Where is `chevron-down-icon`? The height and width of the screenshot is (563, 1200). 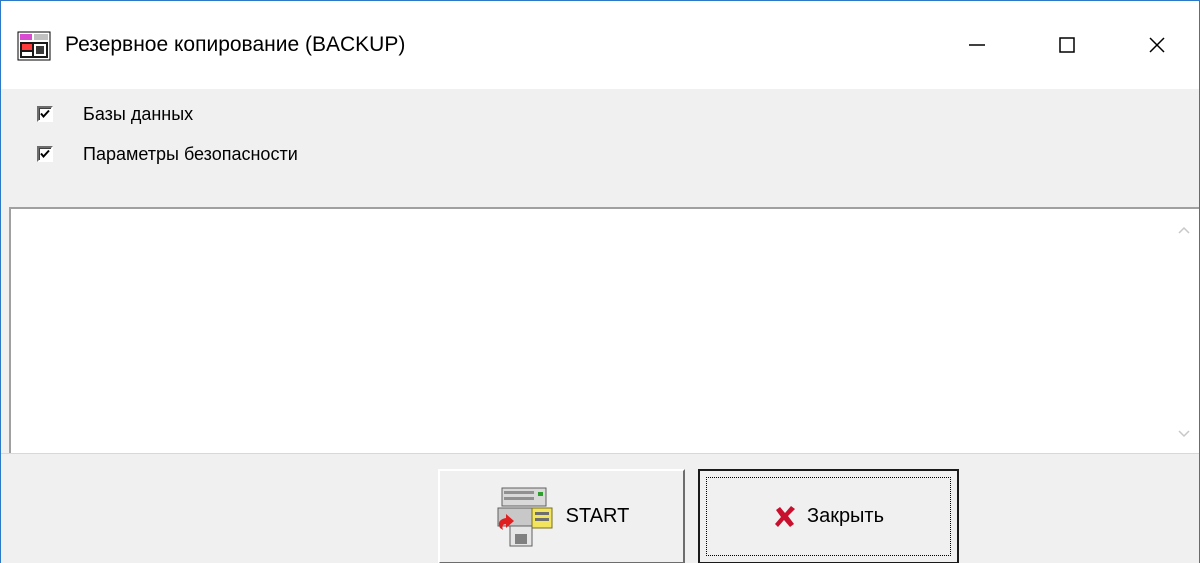
chevron-down-icon is located at coordinates (1184, 434).